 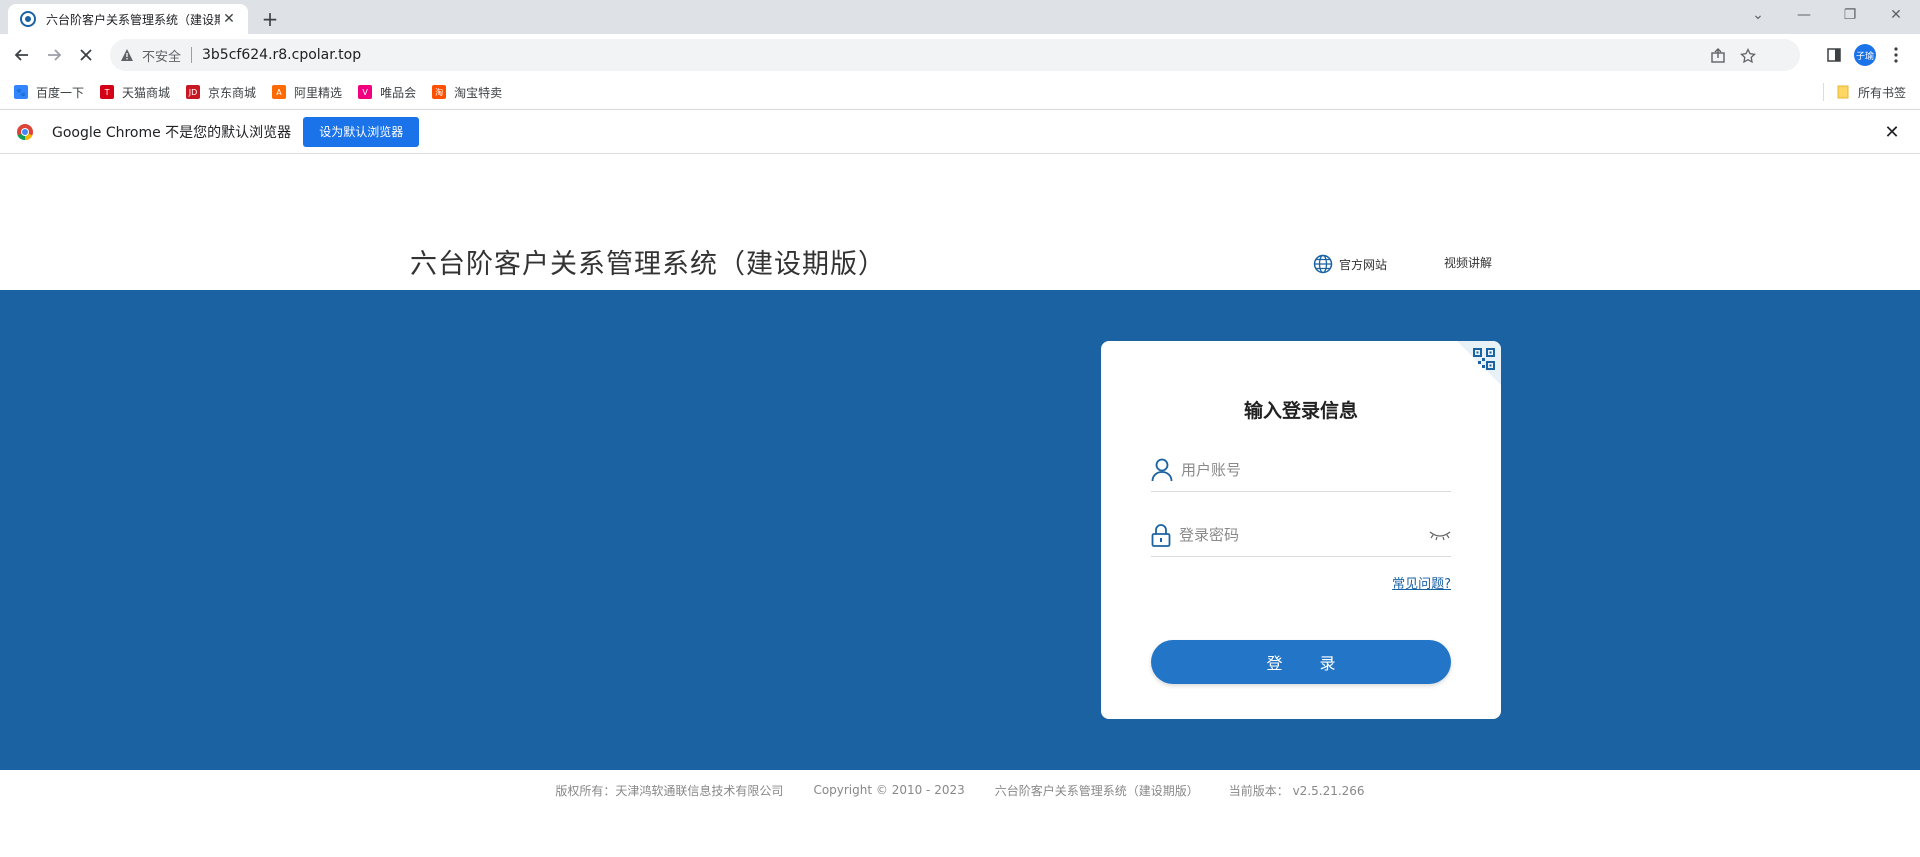 I want to click on new-tab-button: +, so click(x=270, y=19).